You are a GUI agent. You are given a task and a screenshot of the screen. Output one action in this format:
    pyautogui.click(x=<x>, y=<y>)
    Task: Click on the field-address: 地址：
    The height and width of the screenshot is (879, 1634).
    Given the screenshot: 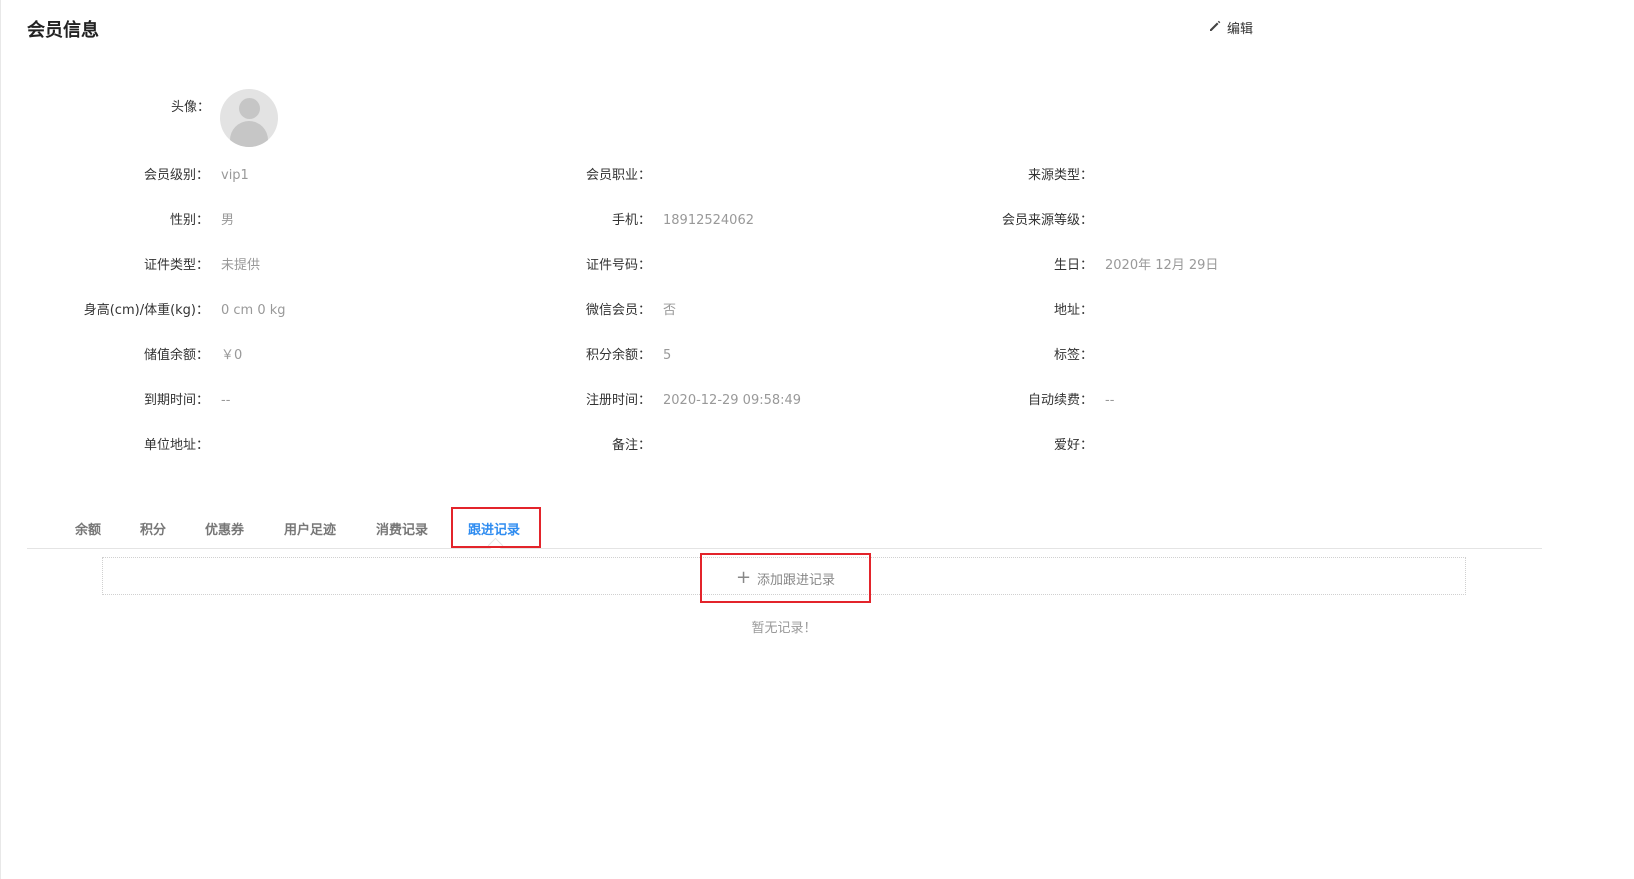 What is the action you would take?
    pyautogui.click(x=1073, y=310)
    